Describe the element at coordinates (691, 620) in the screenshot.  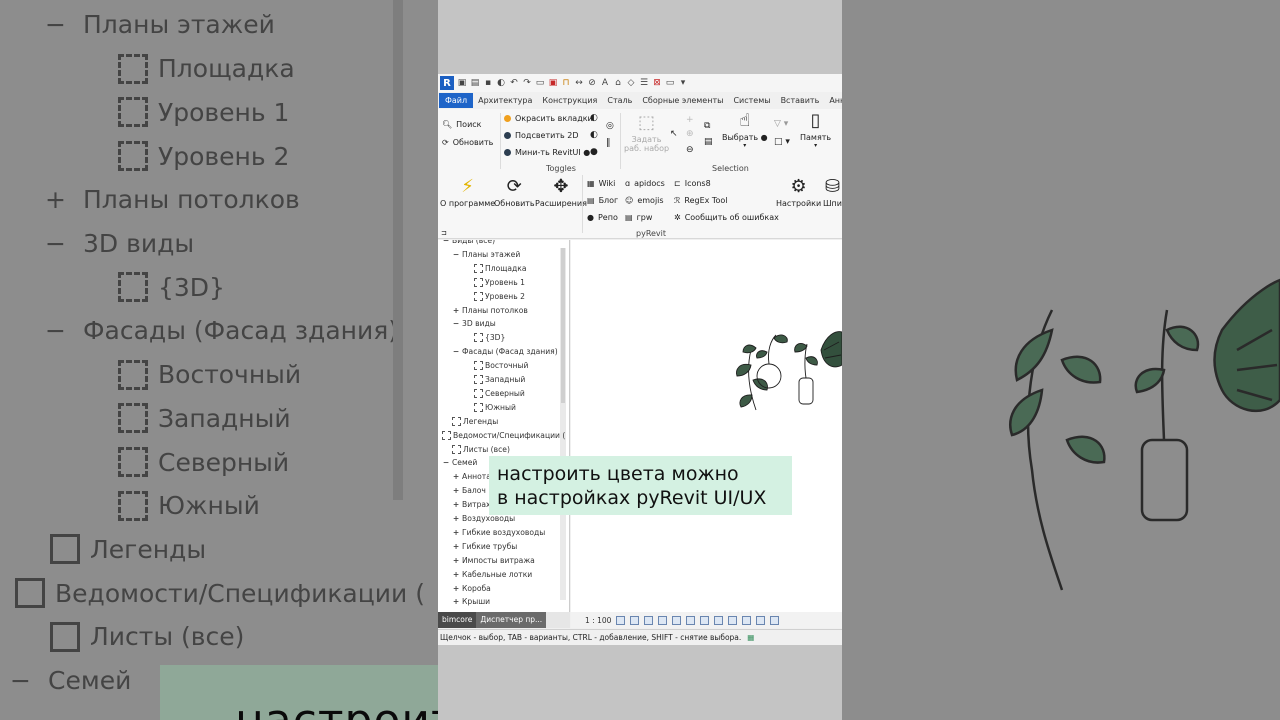
I see `show-crop-icon` at that location.